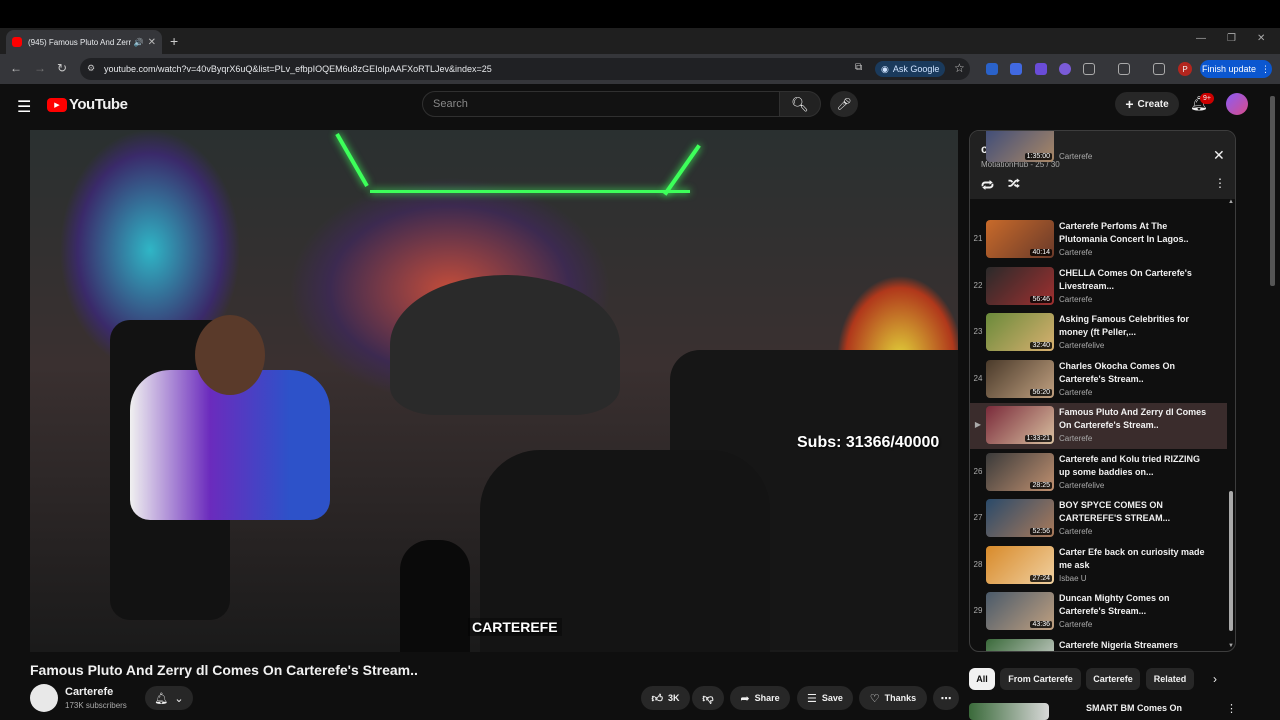 The height and width of the screenshot is (720, 1280). What do you see at coordinates (1020, 565) in the screenshot?
I see `playlist-thumbnail: 27:24` at bounding box center [1020, 565].